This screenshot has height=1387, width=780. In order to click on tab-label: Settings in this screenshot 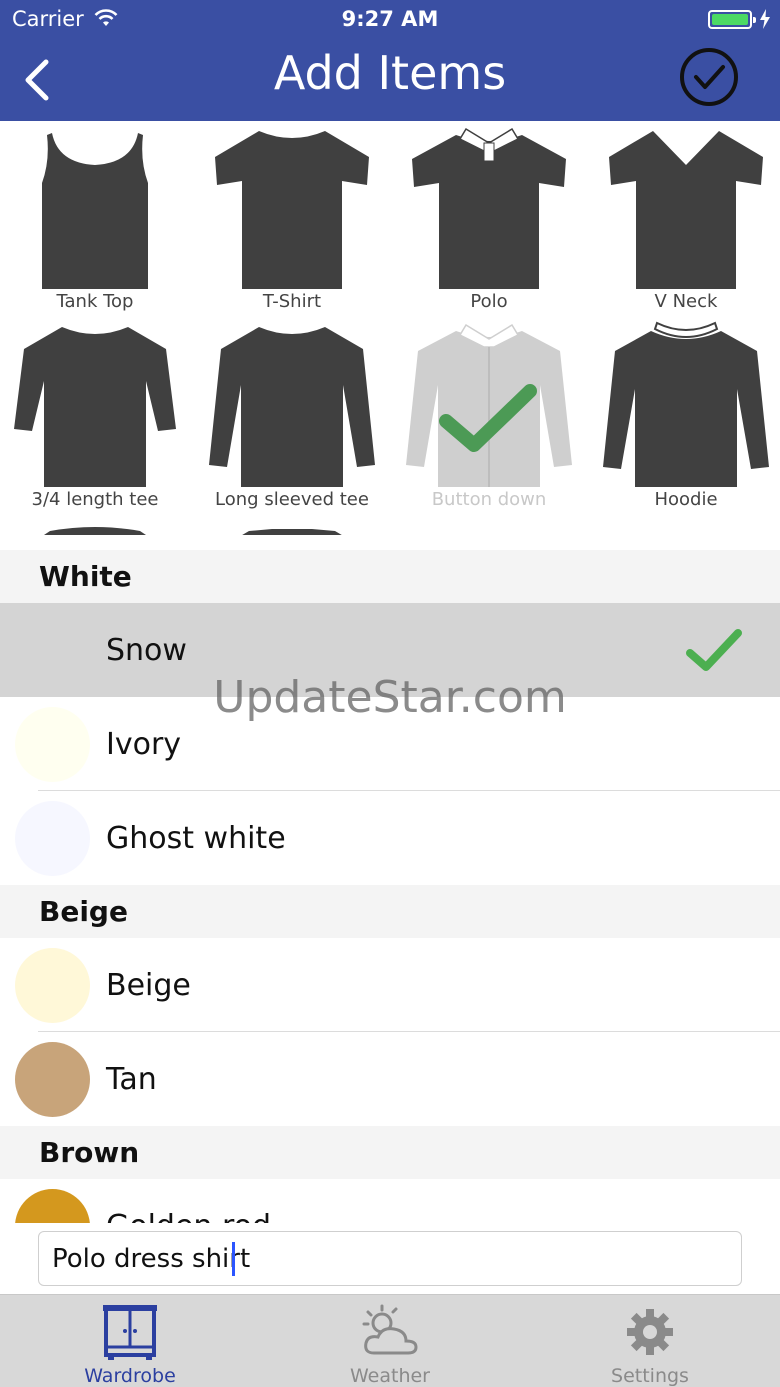, I will do `click(650, 1376)`.